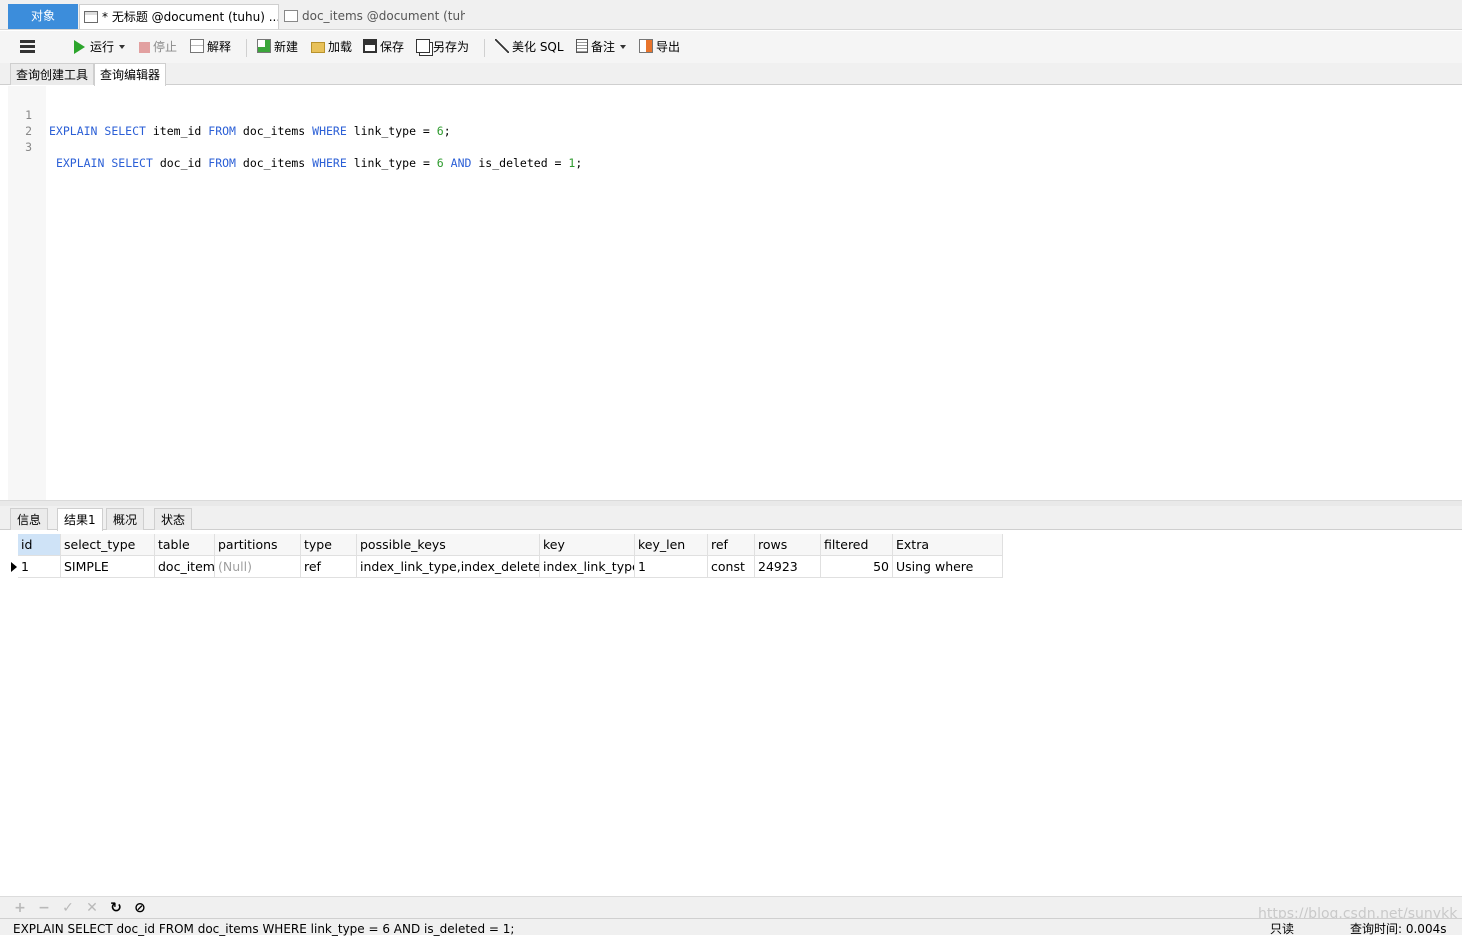 Image resolution: width=1462 pixels, height=939 pixels. What do you see at coordinates (29, 519) in the screenshot?
I see `tab-info: 信息` at bounding box center [29, 519].